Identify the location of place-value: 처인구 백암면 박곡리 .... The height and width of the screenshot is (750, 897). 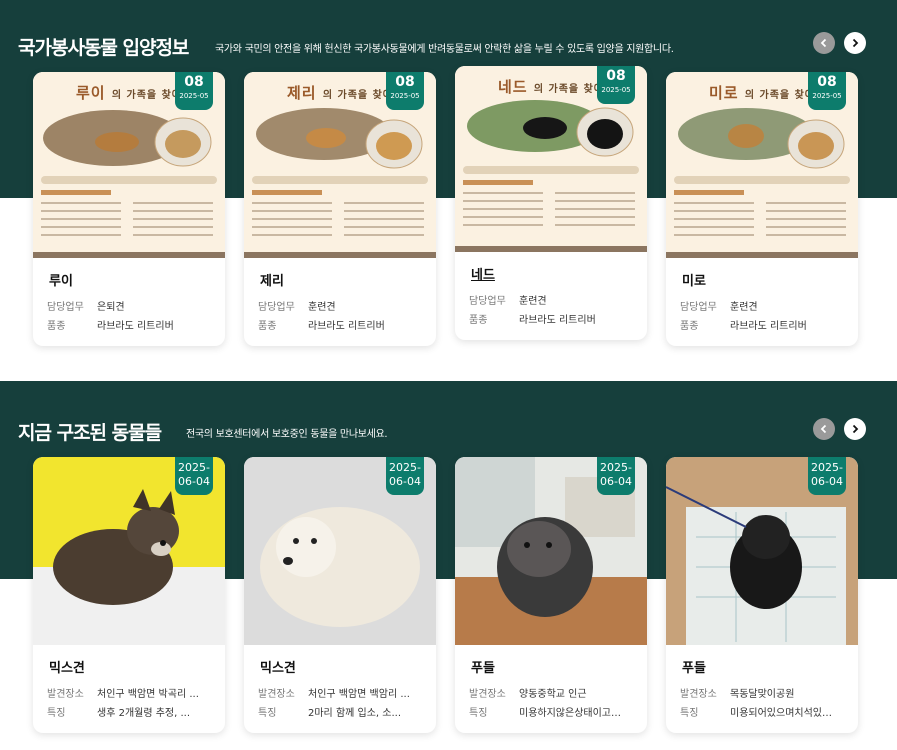
(148, 694).